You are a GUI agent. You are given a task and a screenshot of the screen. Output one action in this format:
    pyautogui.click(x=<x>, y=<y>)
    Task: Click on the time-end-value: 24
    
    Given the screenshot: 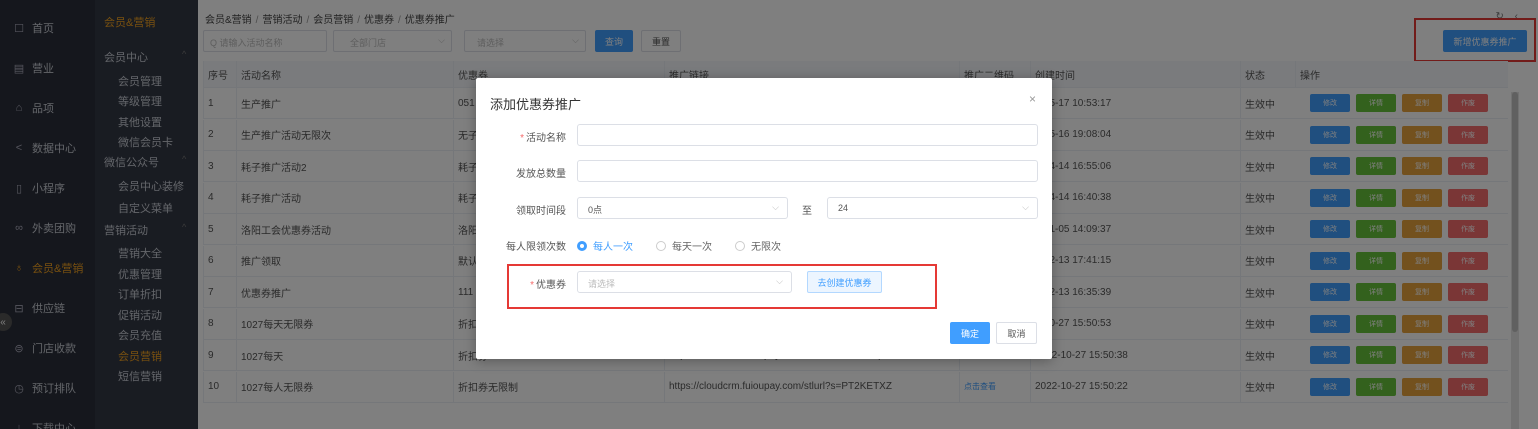 What is the action you would take?
    pyautogui.click(x=843, y=208)
    